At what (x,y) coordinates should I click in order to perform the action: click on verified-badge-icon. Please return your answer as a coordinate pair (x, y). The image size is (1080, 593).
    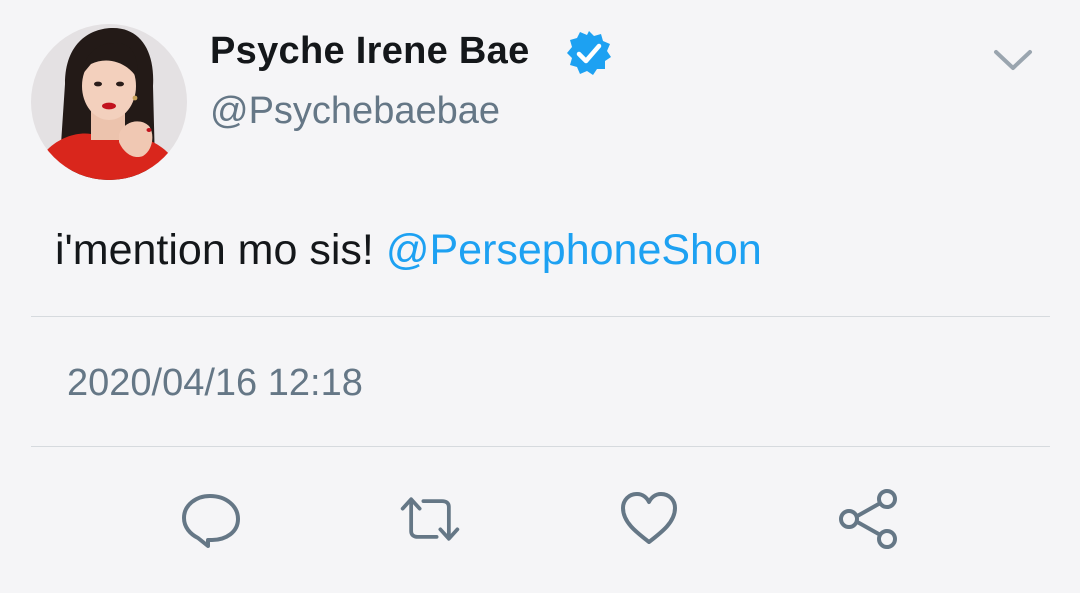
    Looking at the image, I should click on (589, 53).